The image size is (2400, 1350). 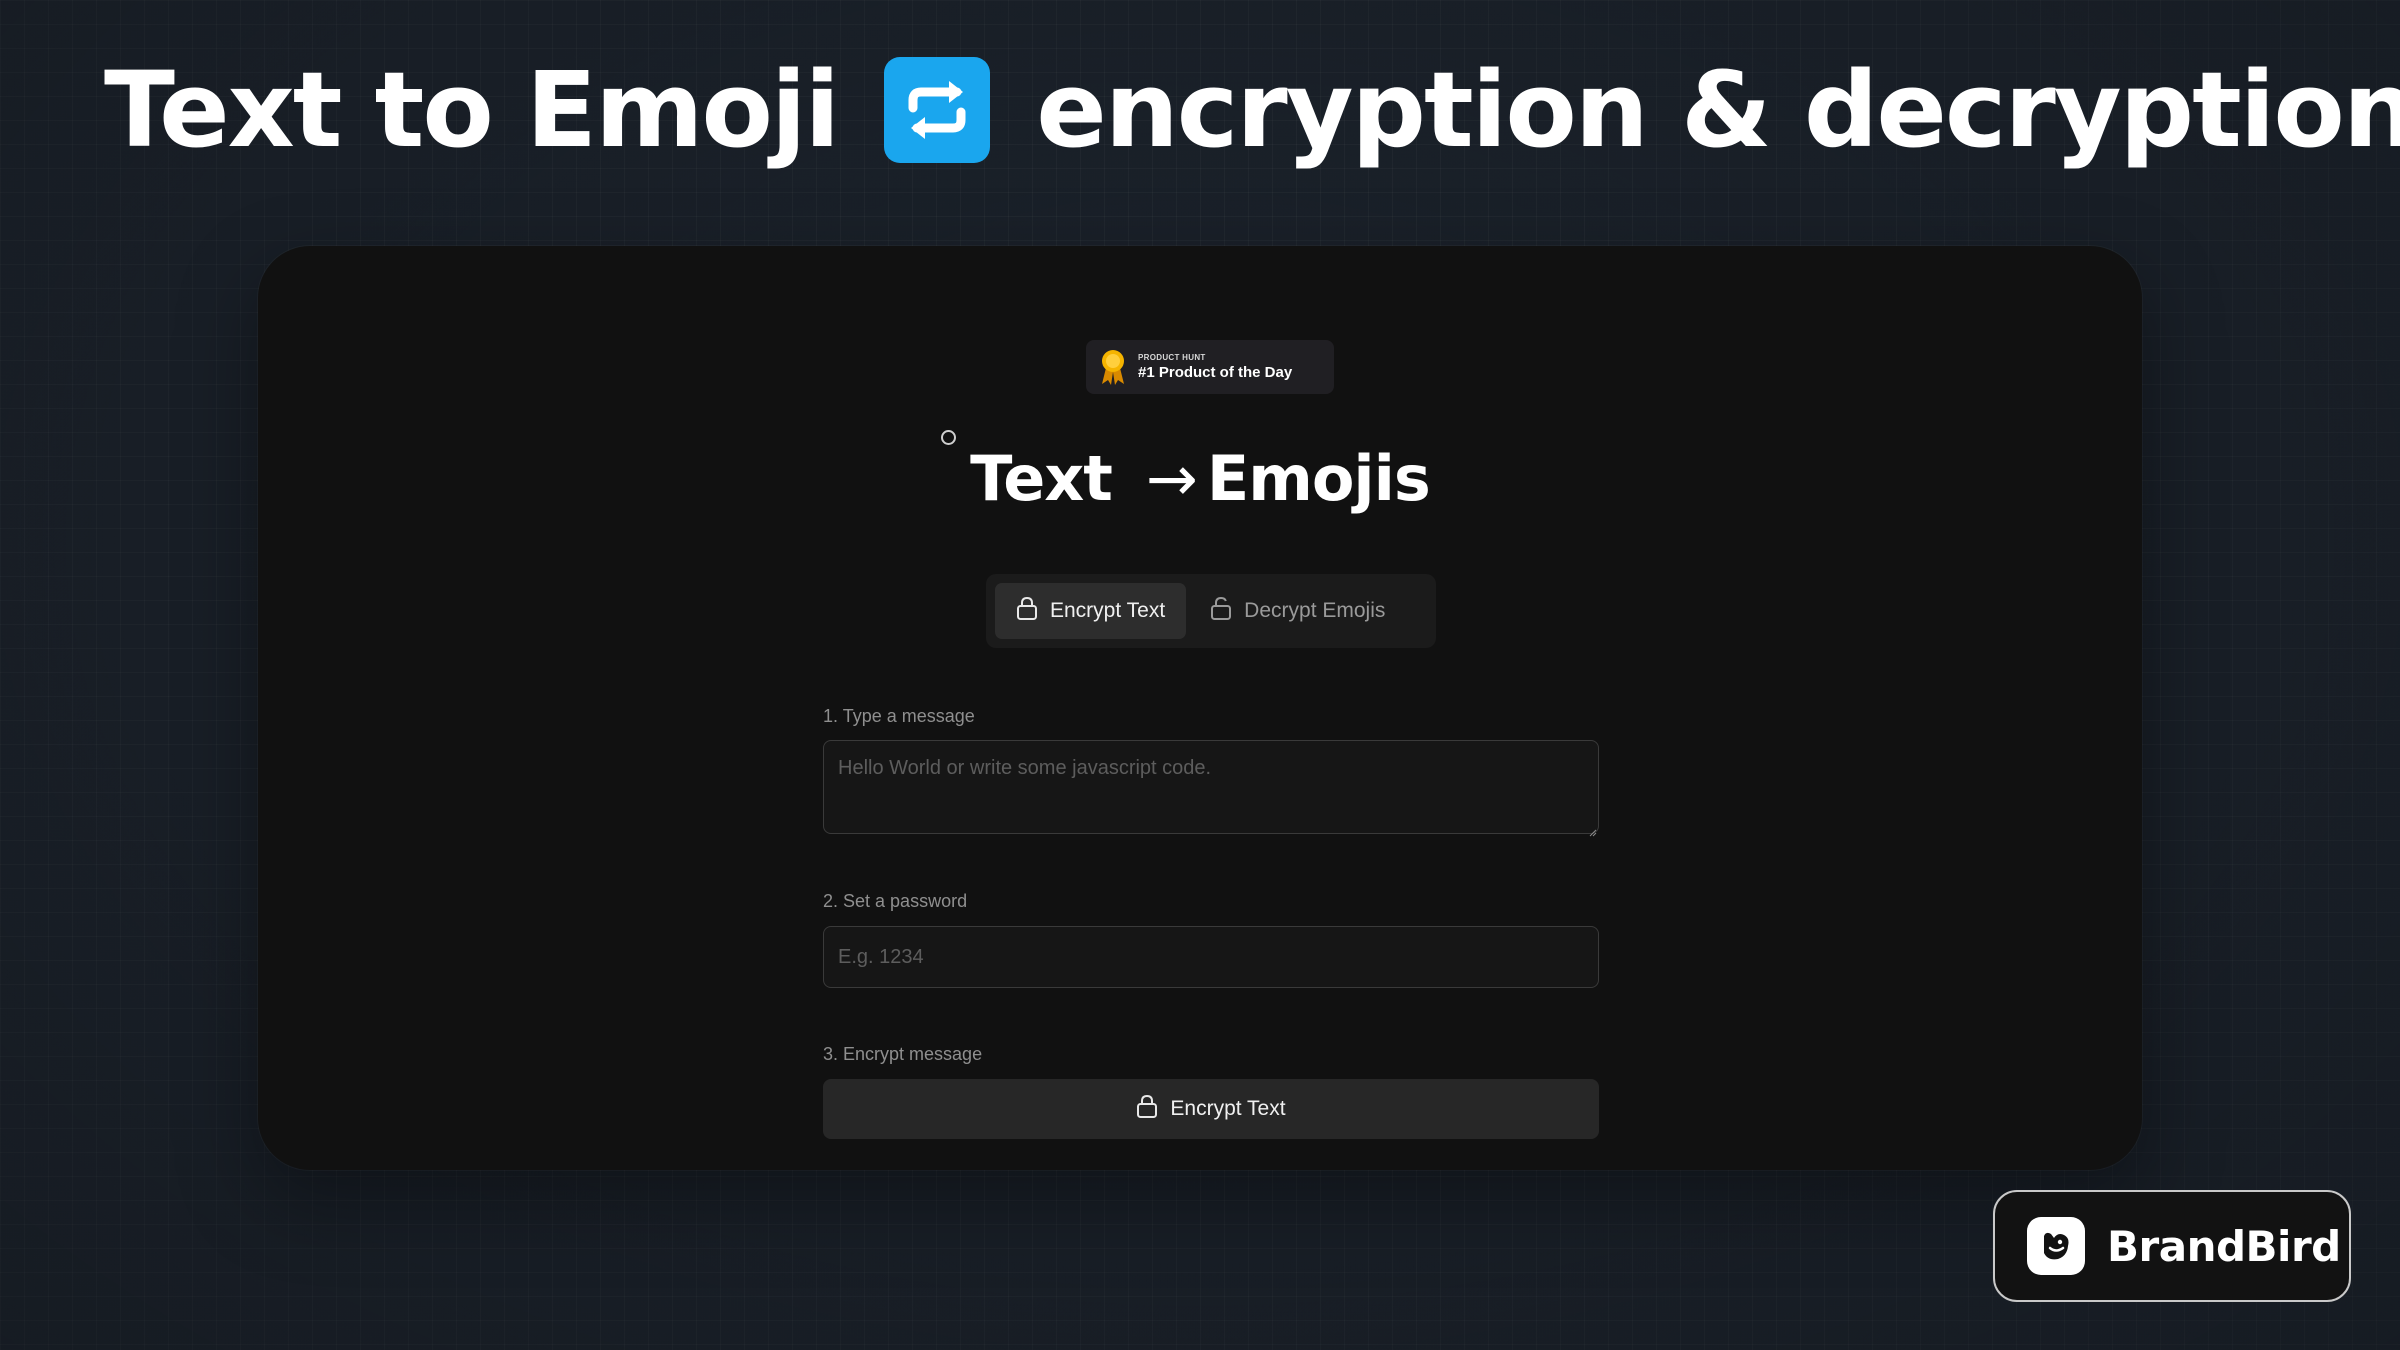 What do you see at coordinates (903, 1054) in the screenshot?
I see `encrypt-label: 3. Encrypt message` at bounding box center [903, 1054].